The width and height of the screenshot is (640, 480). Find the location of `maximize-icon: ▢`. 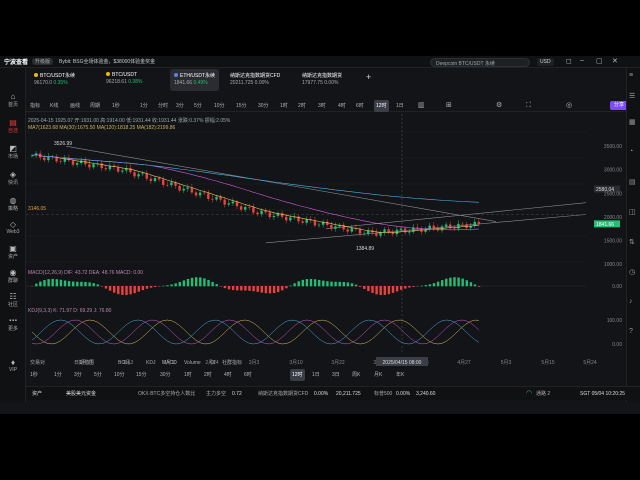

maximize-icon: ▢ is located at coordinates (599, 61).